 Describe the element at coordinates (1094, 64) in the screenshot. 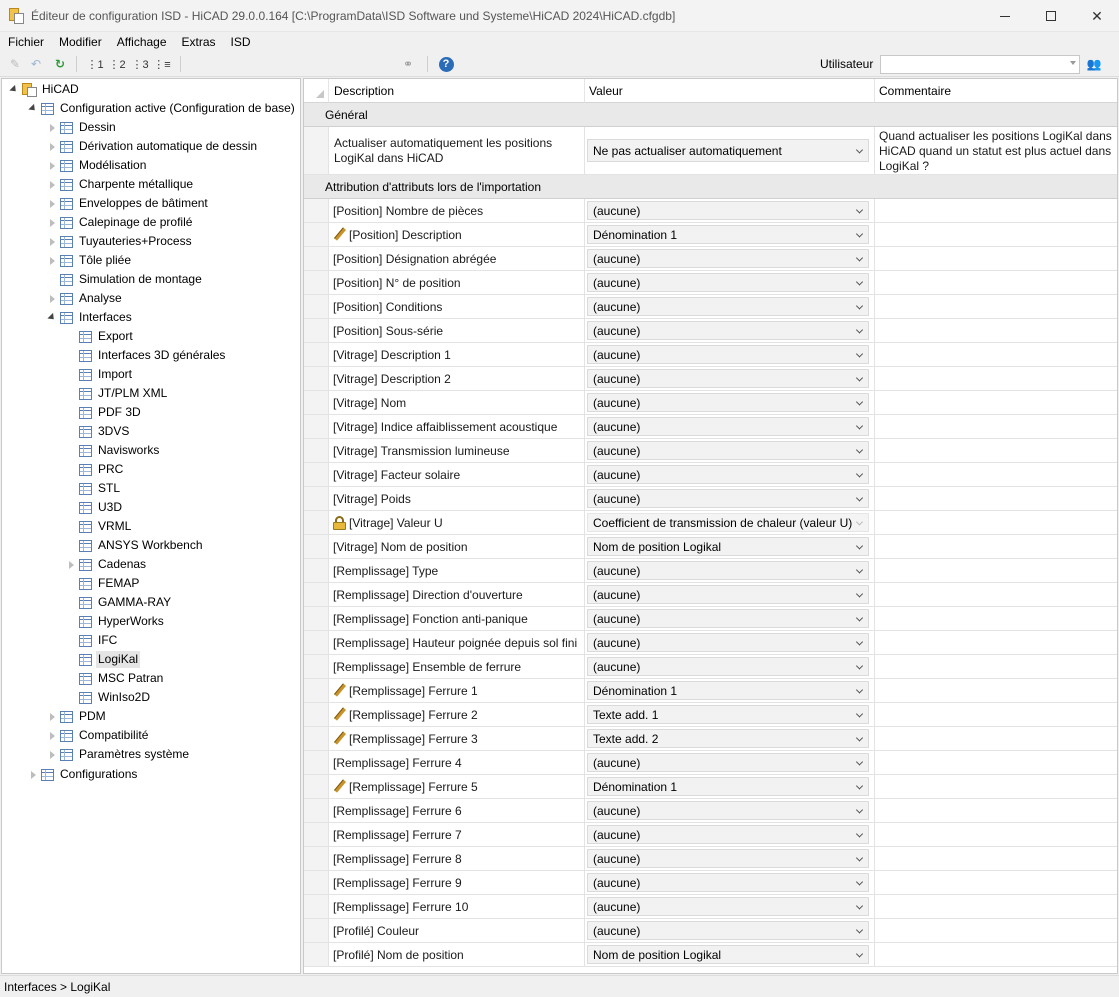

I see `users-button: 👥` at that location.